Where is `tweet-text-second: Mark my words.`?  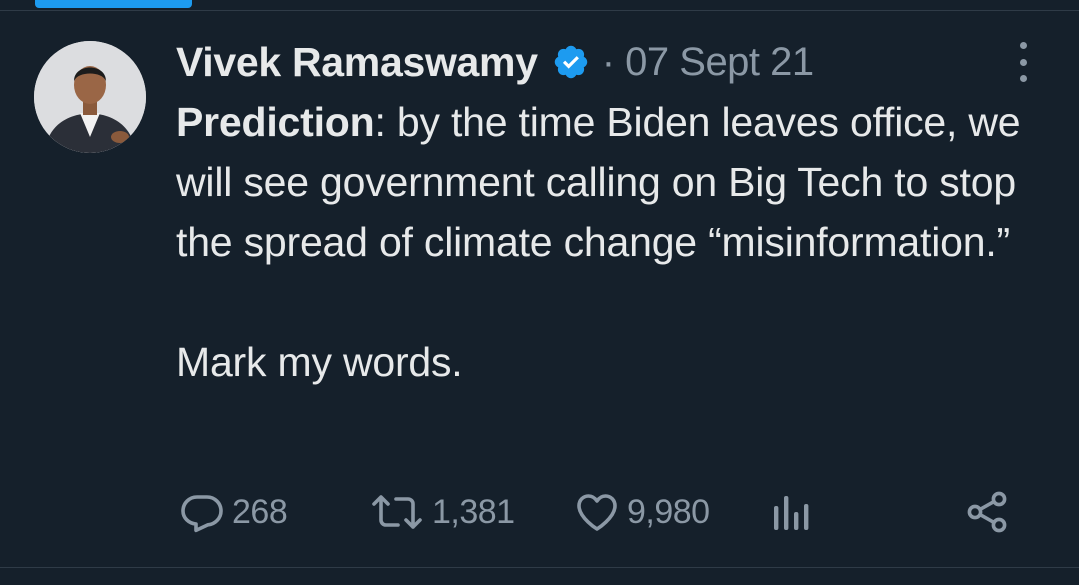 tweet-text-second: Mark my words. is located at coordinates (319, 362).